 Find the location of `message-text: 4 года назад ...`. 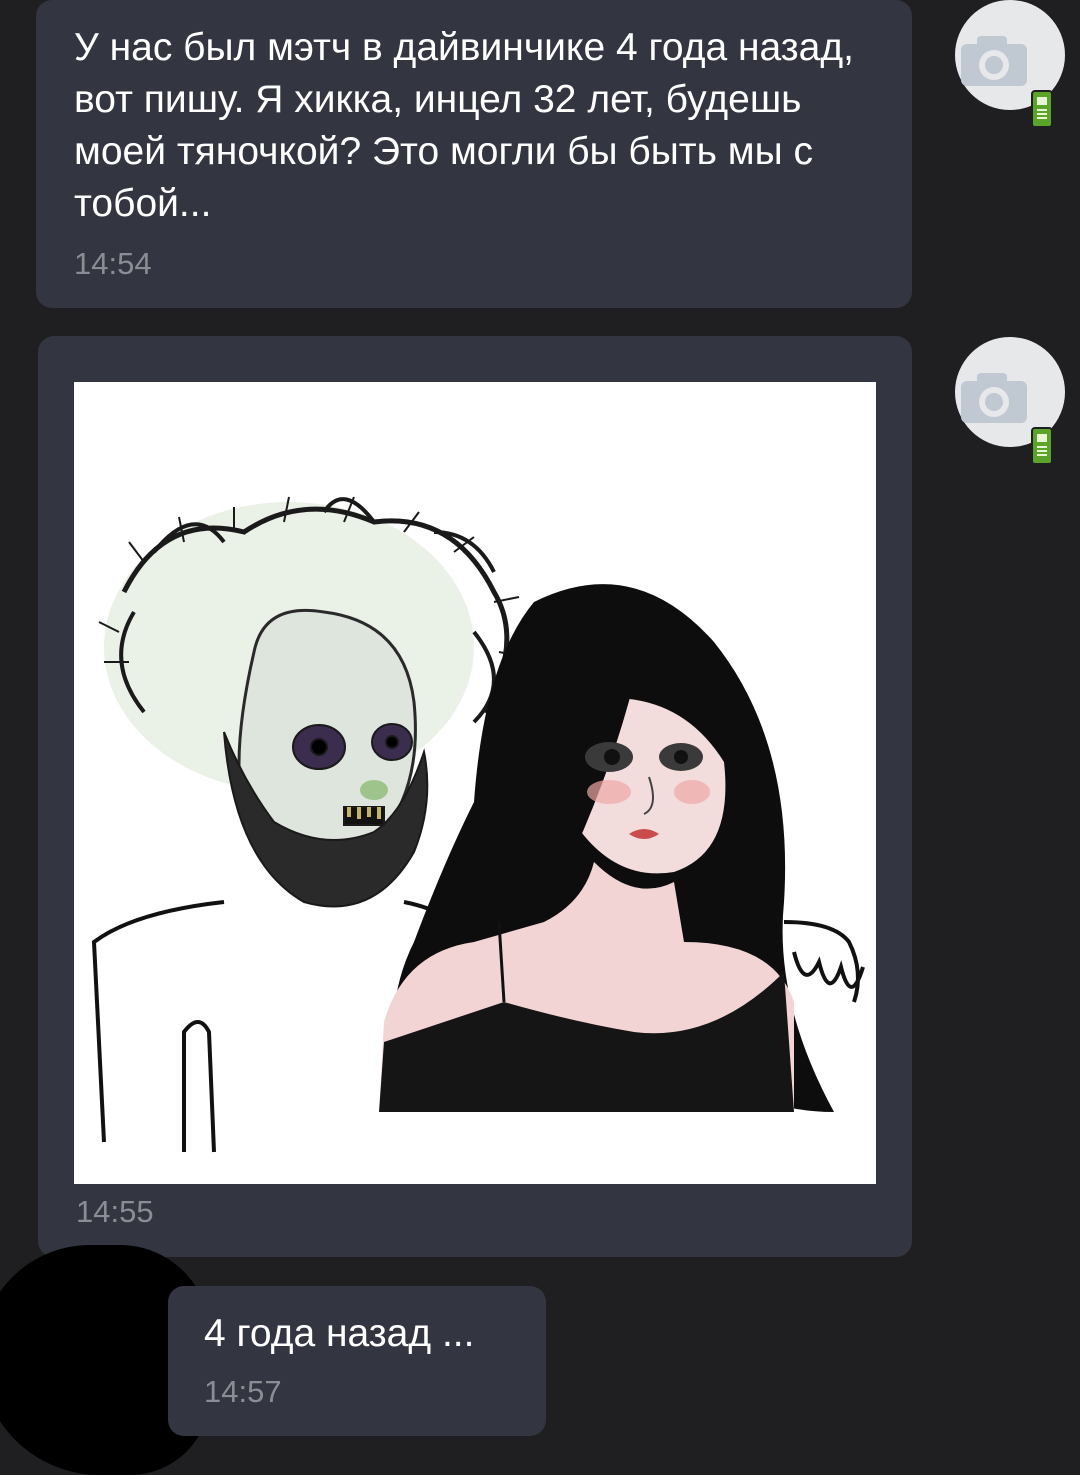

message-text: 4 года назад ... is located at coordinates (339, 1333).